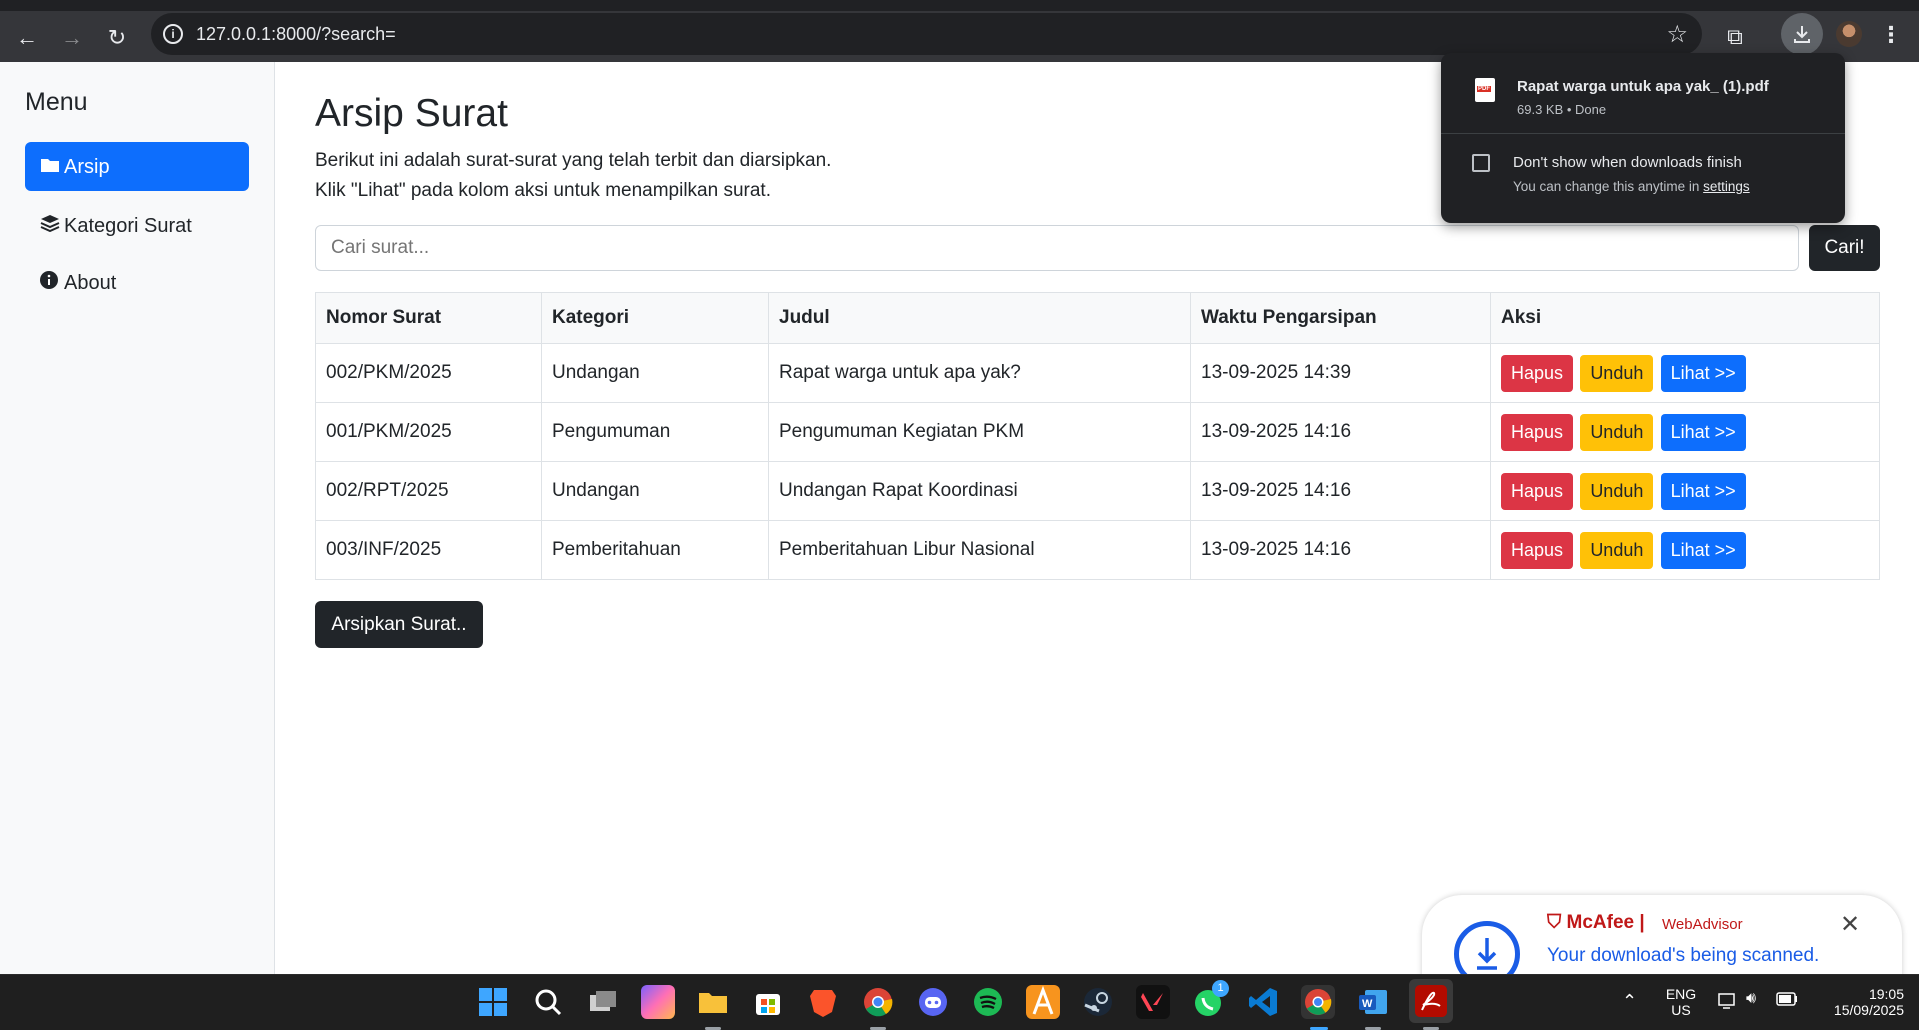 This screenshot has height=1030, width=1919. I want to click on language-indicator: ENG US, so click(1681, 1002).